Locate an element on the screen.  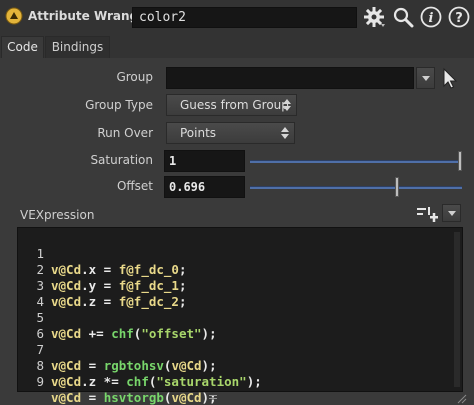
svg-text: i is located at coordinates (431, 18).